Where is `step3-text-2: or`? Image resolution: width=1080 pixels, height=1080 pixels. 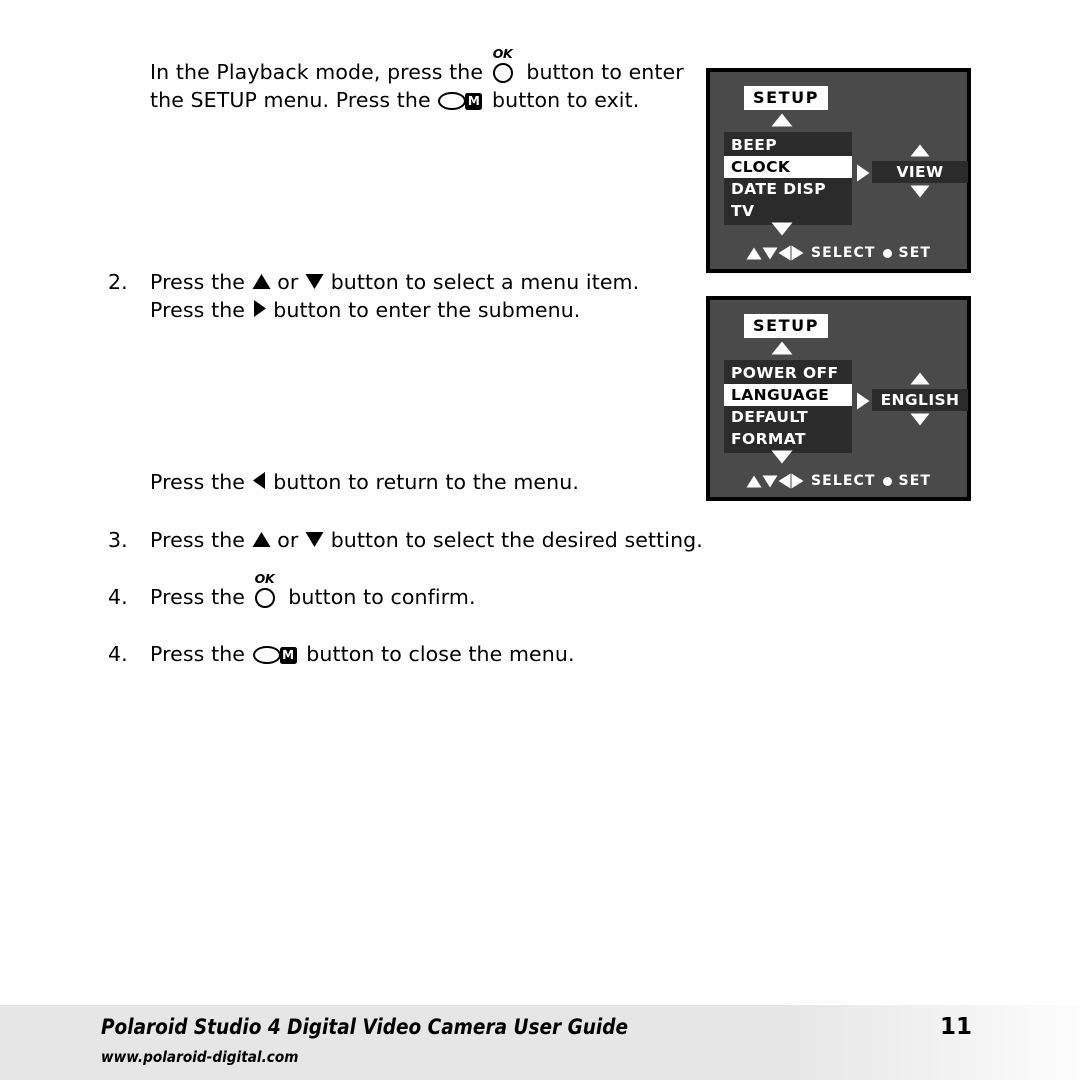
step3-text-2: or is located at coordinates (288, 540).